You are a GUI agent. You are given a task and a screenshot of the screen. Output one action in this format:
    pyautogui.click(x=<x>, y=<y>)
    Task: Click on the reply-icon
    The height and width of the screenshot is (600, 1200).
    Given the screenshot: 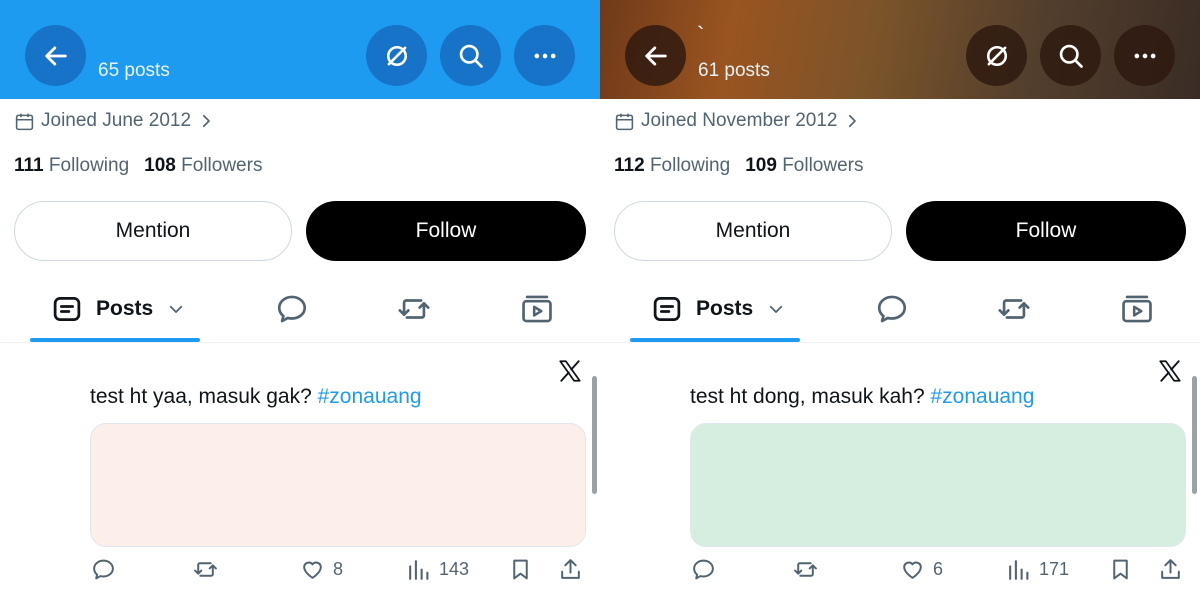 What is the action you would take?
    pyautogui.click(x=103, y=569)
    